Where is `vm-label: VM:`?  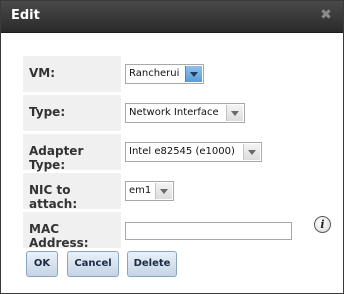
vm-label: VM: is located at coordinates (42, 73).